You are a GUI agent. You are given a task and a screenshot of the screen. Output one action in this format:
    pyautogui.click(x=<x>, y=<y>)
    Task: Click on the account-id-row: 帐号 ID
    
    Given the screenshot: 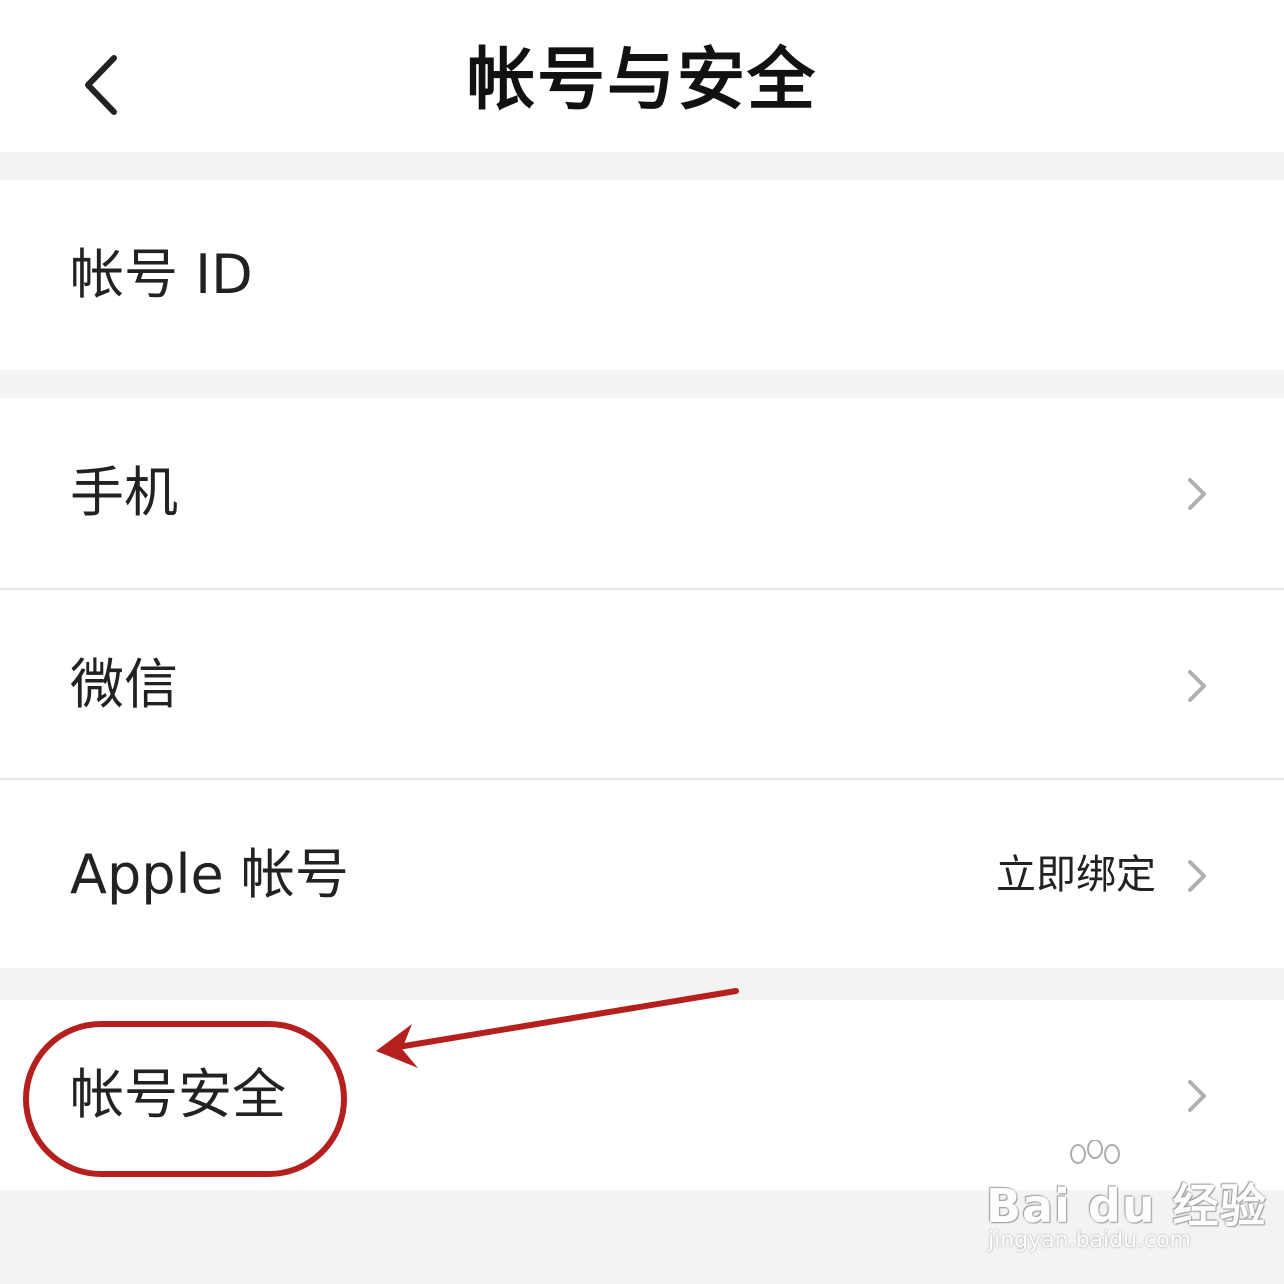 What is the action you would take?
    pyautogui.click(x=642, y=275)
    